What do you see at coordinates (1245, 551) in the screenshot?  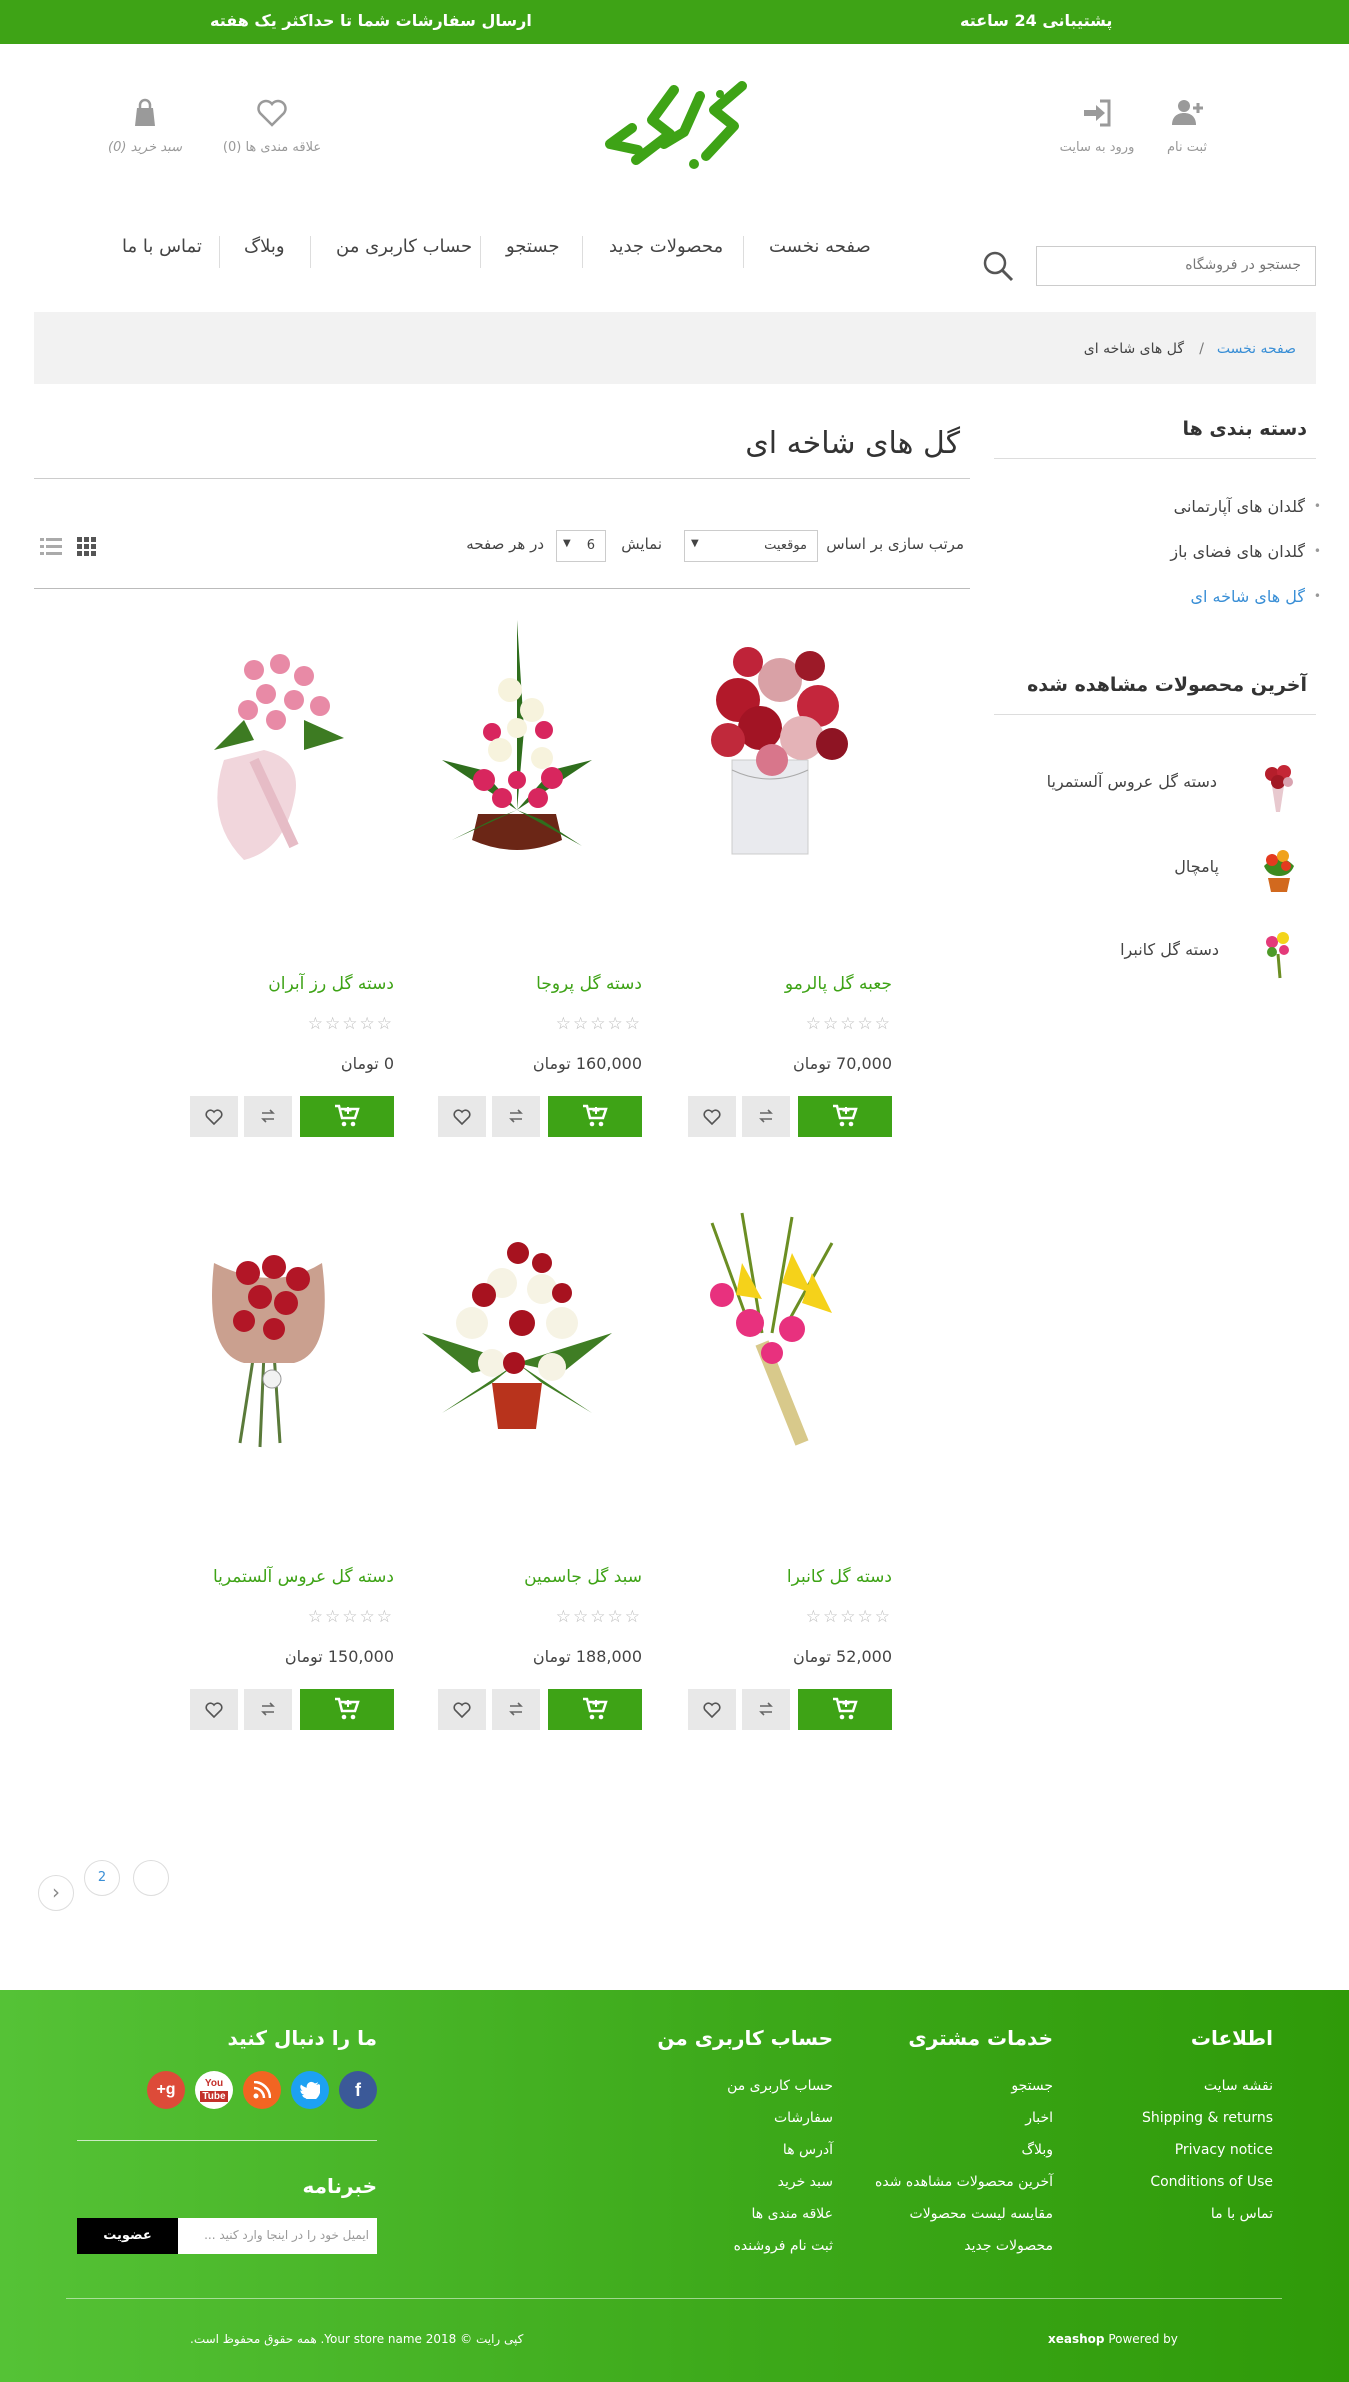 I see `category-item-outdoor-pots: گلدان های فضای باز` at bounding box center [1245, 551].